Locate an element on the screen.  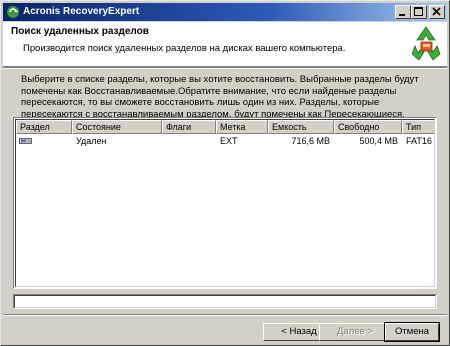
disk-icon is located at coordinates (25, 141).